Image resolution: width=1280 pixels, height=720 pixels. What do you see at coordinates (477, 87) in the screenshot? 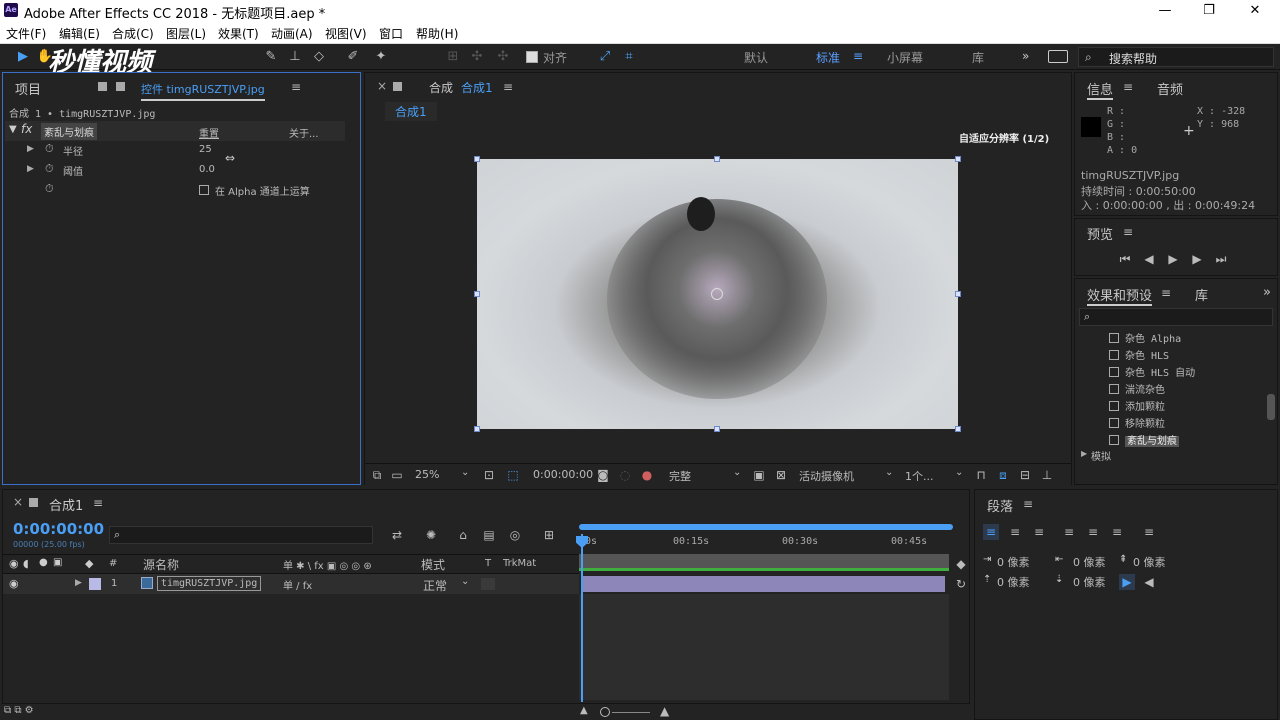
I see `comp-tab-name: 合成1` at bounding box center [477, 87].